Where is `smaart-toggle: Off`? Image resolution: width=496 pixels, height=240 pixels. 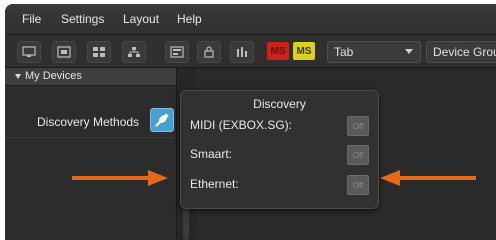
smaart-toggle: Off is located at coordinates (358, 155).